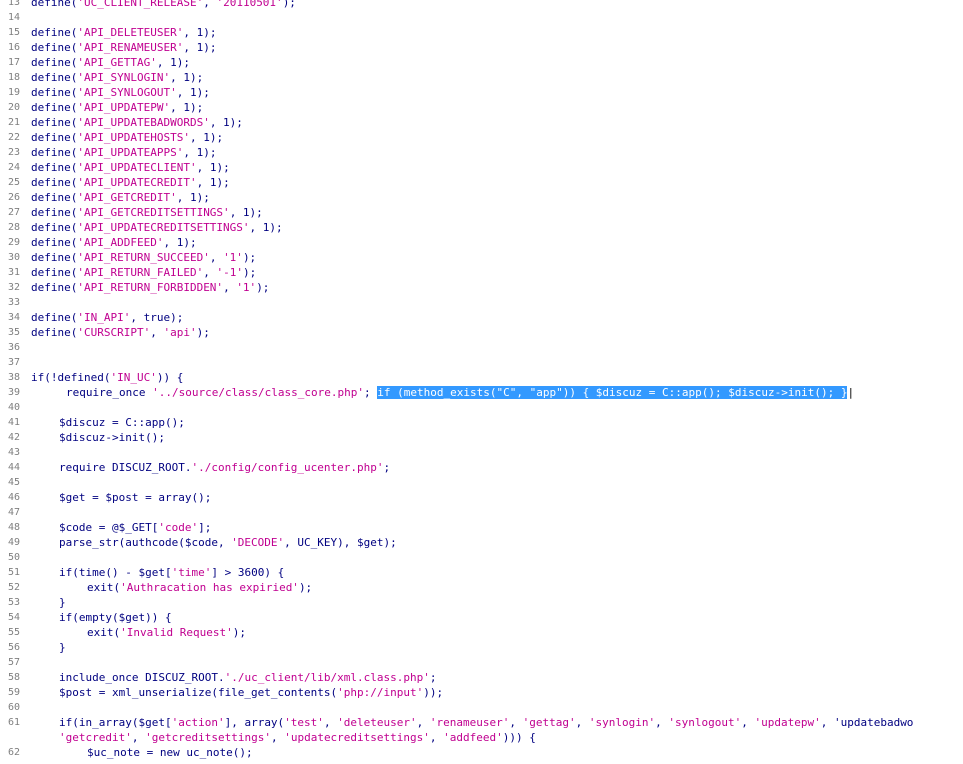 The image size is (963, 764). Describe the element at coordinates (481, 512) in the screenshot. I see `code-line: 47` at that location.